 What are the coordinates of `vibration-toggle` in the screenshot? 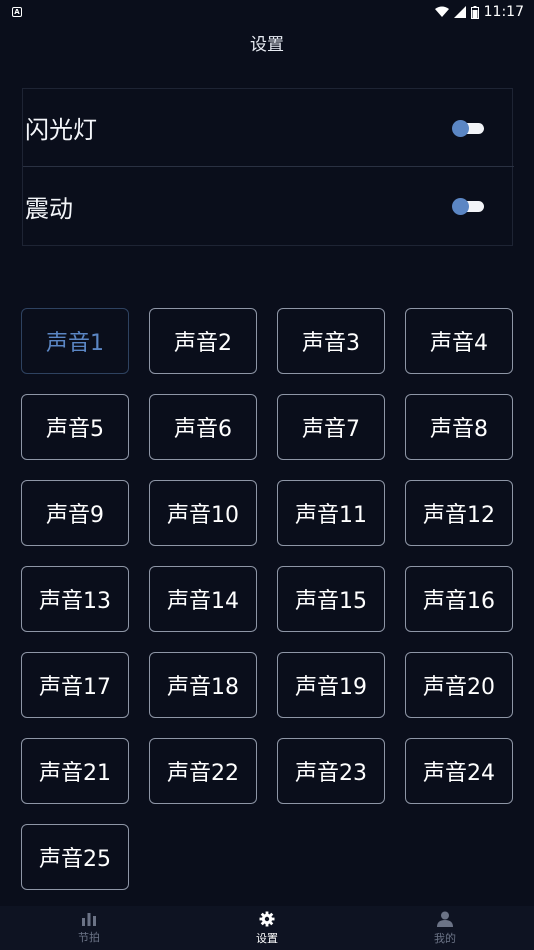 It's located at (469, 206).